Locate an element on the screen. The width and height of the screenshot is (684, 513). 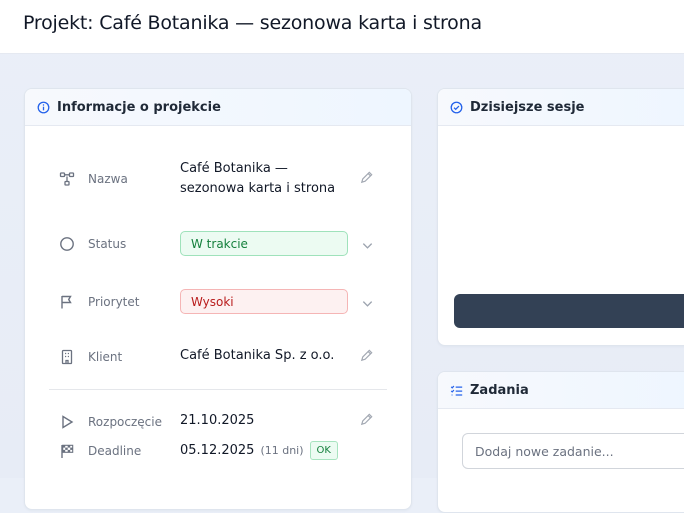
new-task-input is located at coordinates (573, 451).